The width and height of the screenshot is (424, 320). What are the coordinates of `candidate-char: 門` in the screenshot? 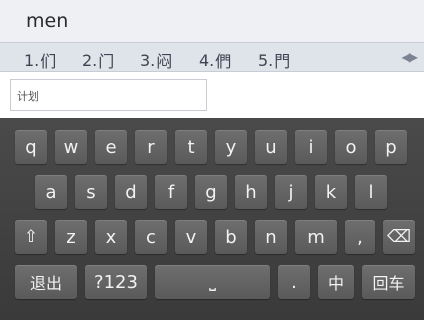 It's located at (282, 61).